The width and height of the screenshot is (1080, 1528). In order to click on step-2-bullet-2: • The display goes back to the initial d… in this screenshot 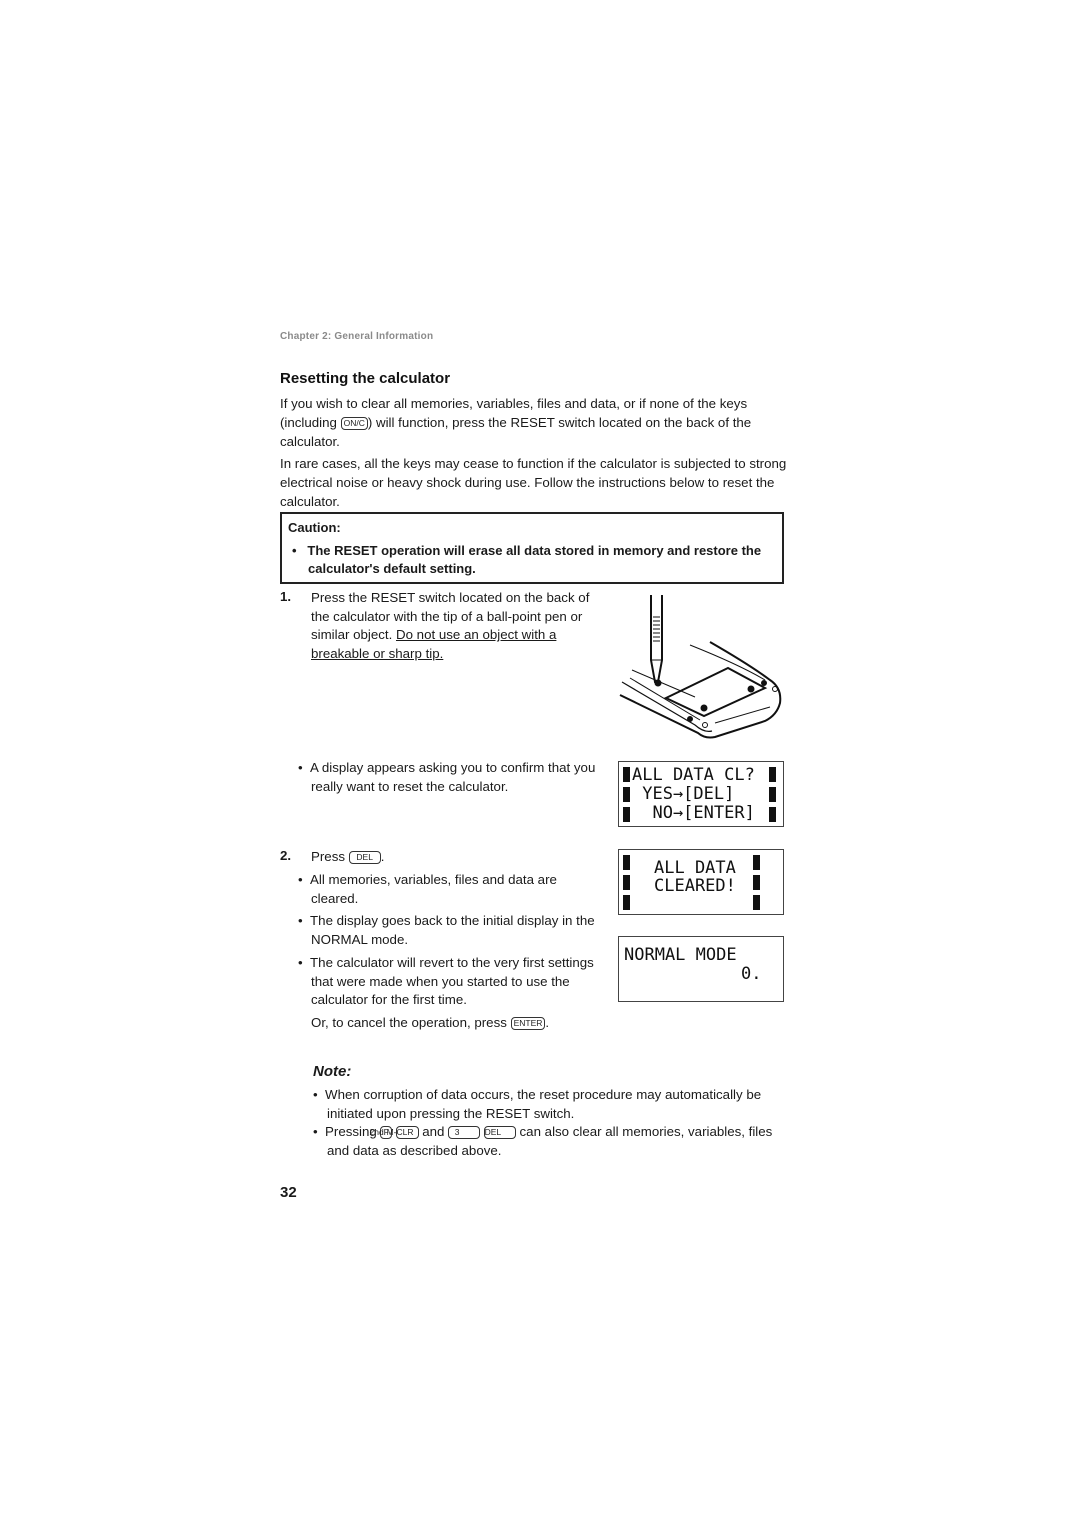, I will do `click(446, 930)`.